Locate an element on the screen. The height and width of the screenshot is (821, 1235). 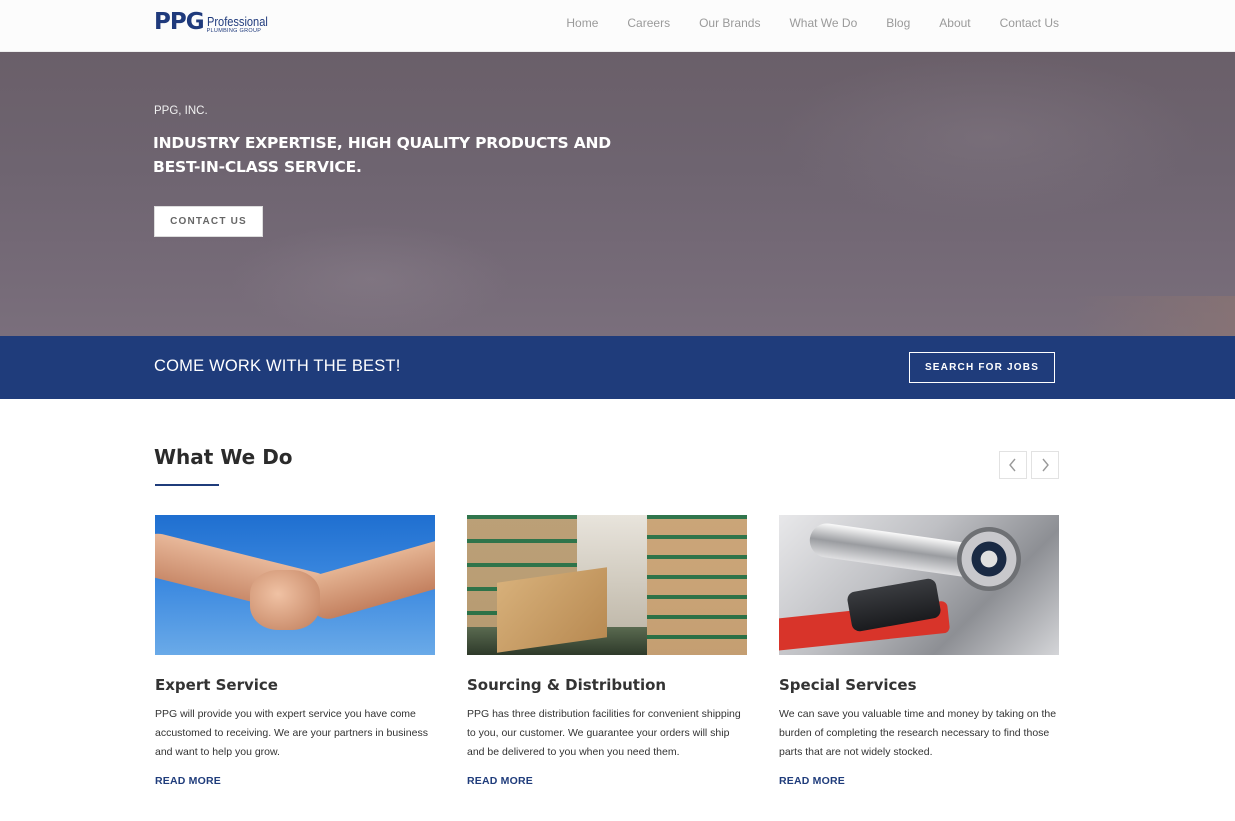
nav-contact-us: Contact Us is located at coordinates (1029, 23).